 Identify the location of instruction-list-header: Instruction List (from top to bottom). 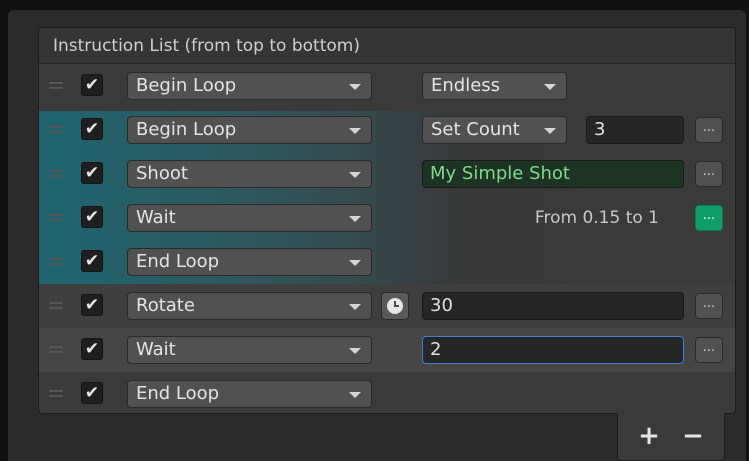
(387, 46).